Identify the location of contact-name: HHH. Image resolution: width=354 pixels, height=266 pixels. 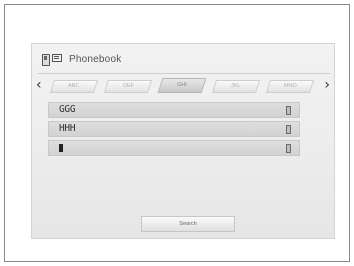
(67, 128).